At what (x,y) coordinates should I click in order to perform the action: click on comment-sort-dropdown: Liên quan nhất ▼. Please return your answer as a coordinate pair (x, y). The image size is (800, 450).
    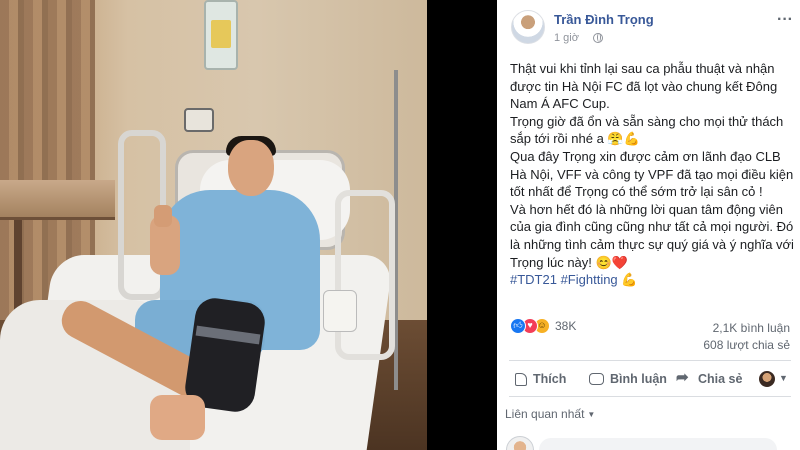
    Looking at the image, I should click on (550, 414).